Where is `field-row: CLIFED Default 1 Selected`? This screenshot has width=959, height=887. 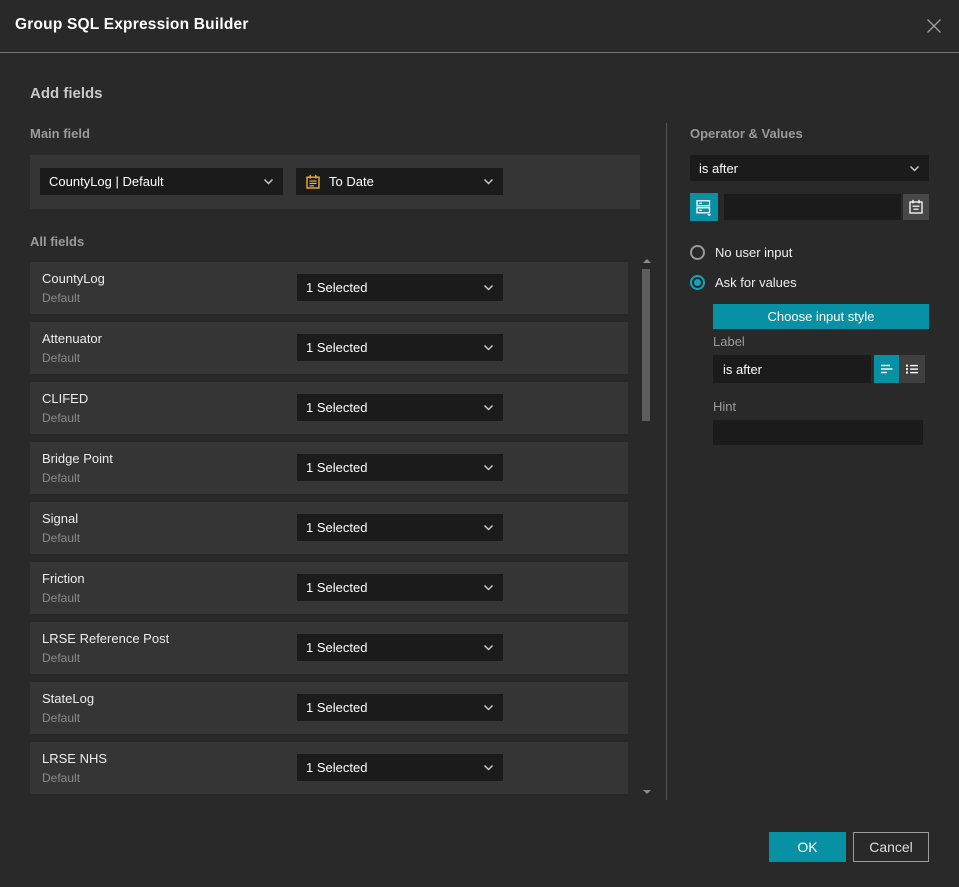 field-row: CLIFED Default 1 Selected is located at coordinates (329, 408).